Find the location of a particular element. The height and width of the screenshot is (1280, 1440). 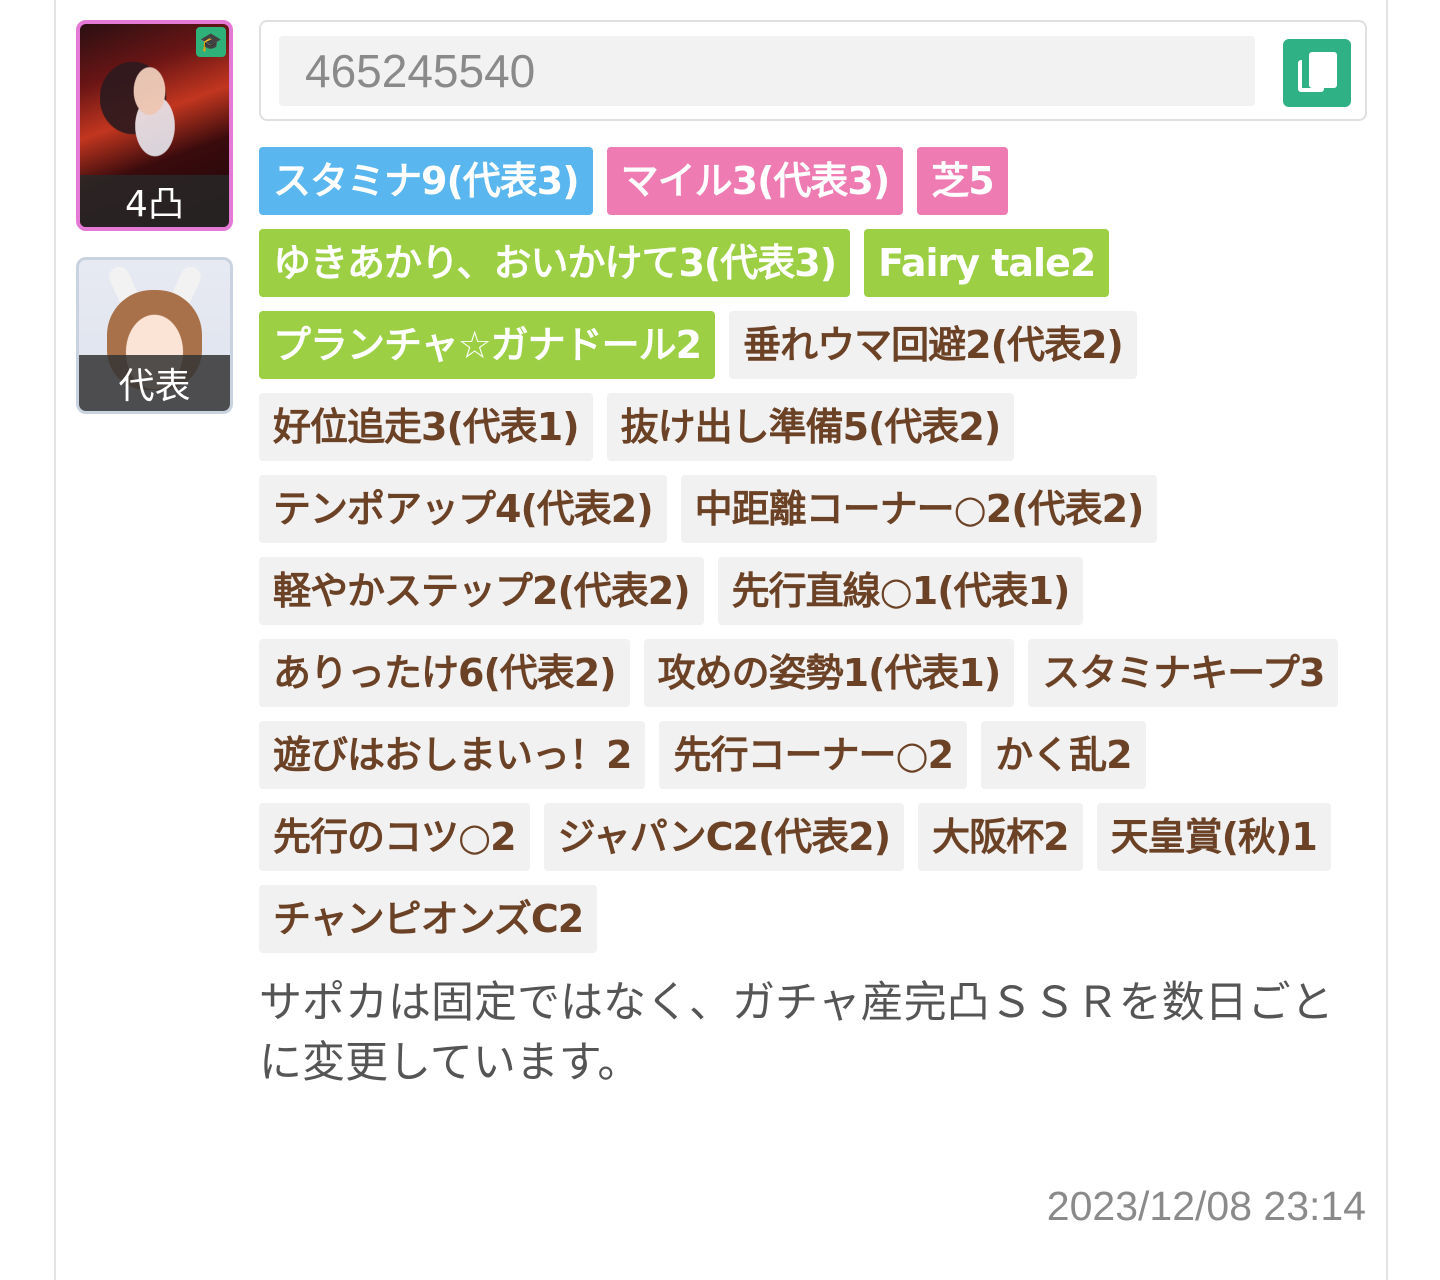

comment-text: サポカは固定ではなく、ガチャ産完凸ＳＳＲを数日ごとに変更しています。 is located at coordinates (796, 1033).